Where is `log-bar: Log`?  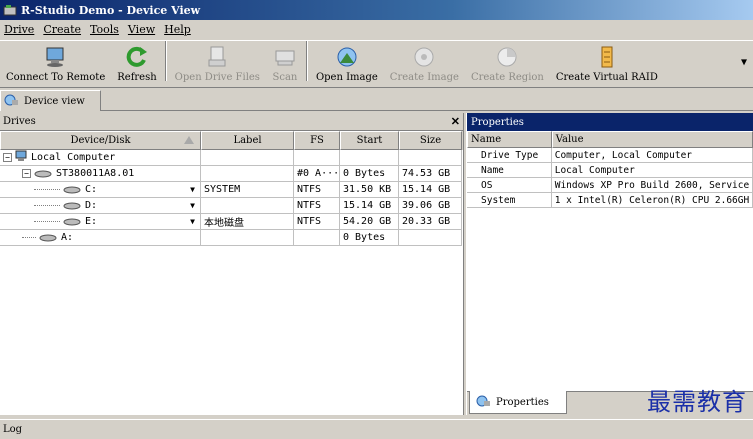 log-bar: Log is located at coordinates (376, 429).